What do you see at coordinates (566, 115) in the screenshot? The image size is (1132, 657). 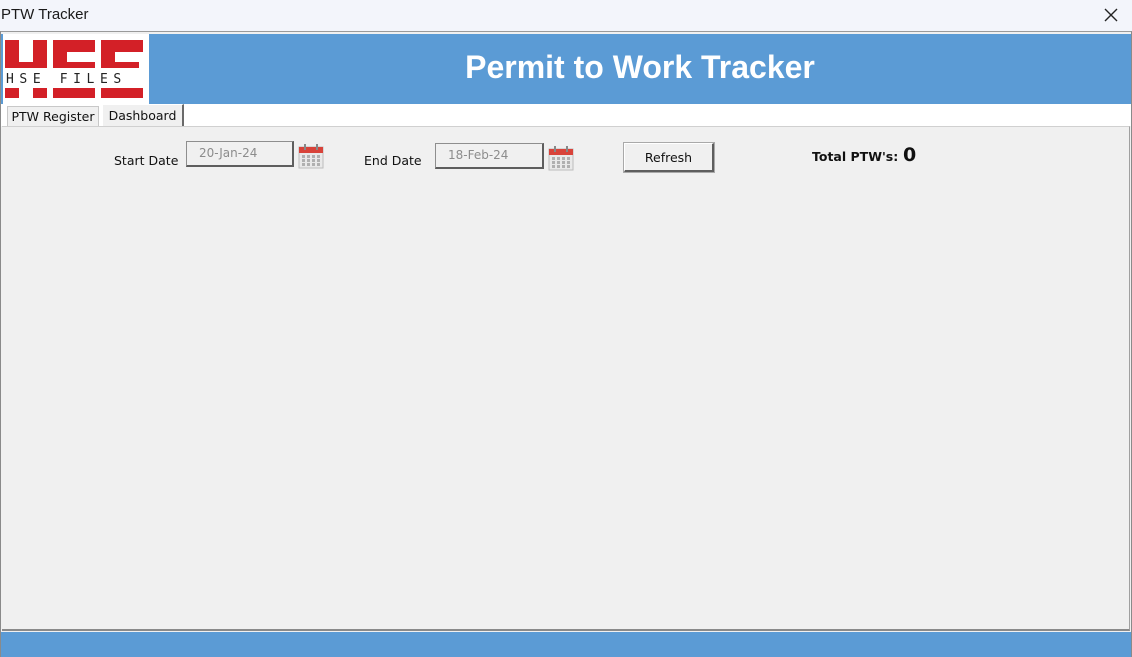 I see `tab-strip: PTW Register Dashboard` at bounding box center [566, 115].